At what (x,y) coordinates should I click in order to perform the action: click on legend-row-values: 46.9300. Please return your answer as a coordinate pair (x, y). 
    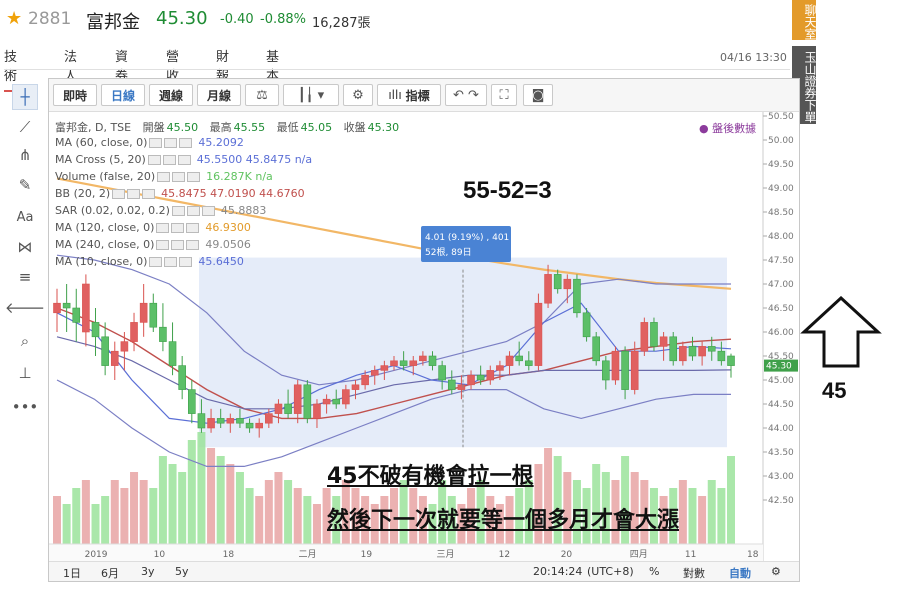
    Looking at the image, I should click on (228, 227).